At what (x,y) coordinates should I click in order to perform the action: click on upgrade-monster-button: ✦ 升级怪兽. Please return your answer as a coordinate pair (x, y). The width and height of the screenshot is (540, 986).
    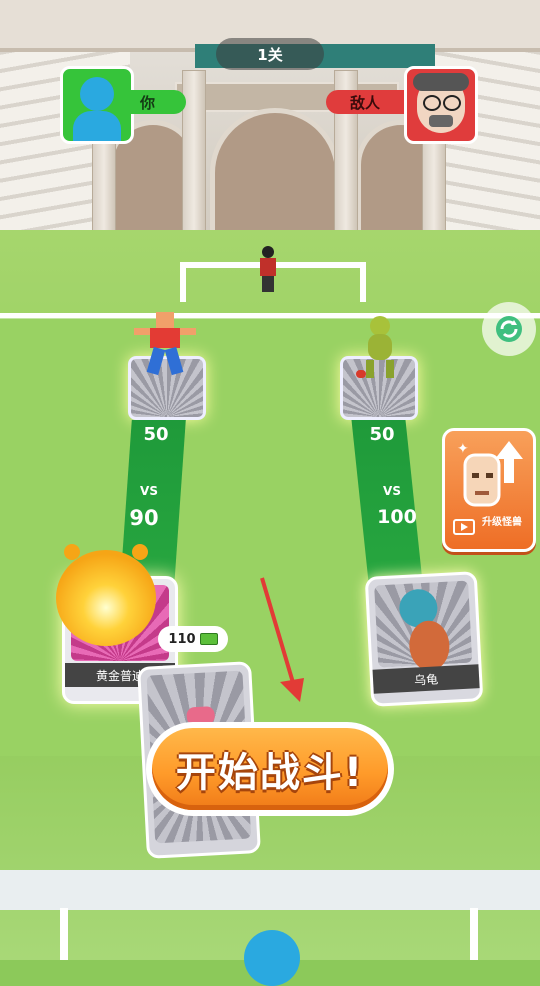
    Looking at the image, I should click on (489, 490).